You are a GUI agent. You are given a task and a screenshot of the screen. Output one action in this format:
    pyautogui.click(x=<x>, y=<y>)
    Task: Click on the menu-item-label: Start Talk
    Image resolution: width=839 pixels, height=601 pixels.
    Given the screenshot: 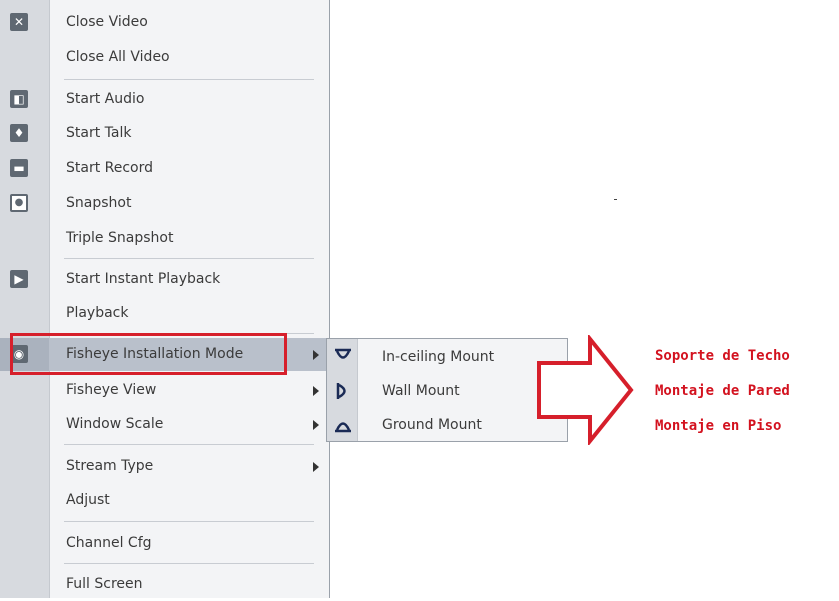 What is the action you would take?
    pyautogui.click(x=99, y=133)
    